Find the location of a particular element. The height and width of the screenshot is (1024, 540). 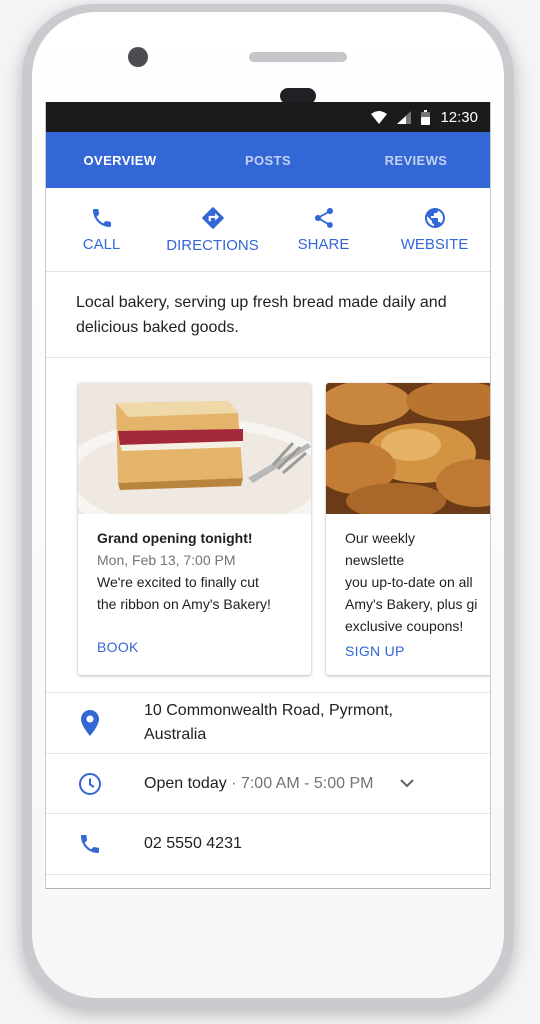

status-bar: 12:30 is located at coordinates (268, 117).